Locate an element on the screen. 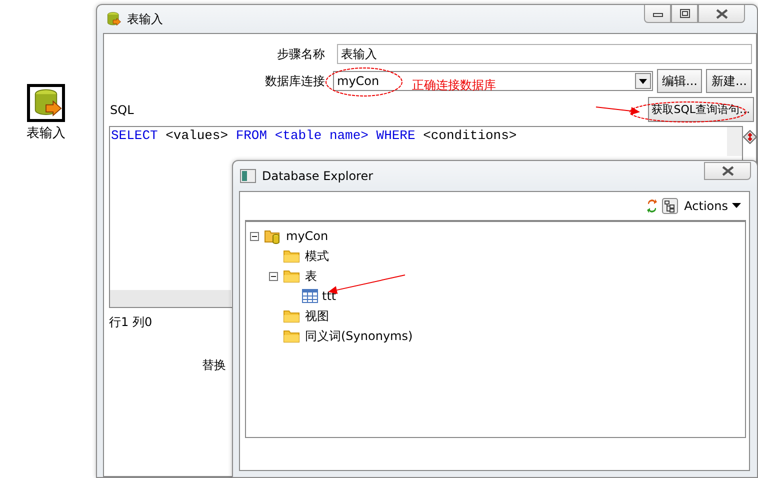 The height and width of the screenshot is (478, 758). annotation-arrow is located at coordinates (618, 110).